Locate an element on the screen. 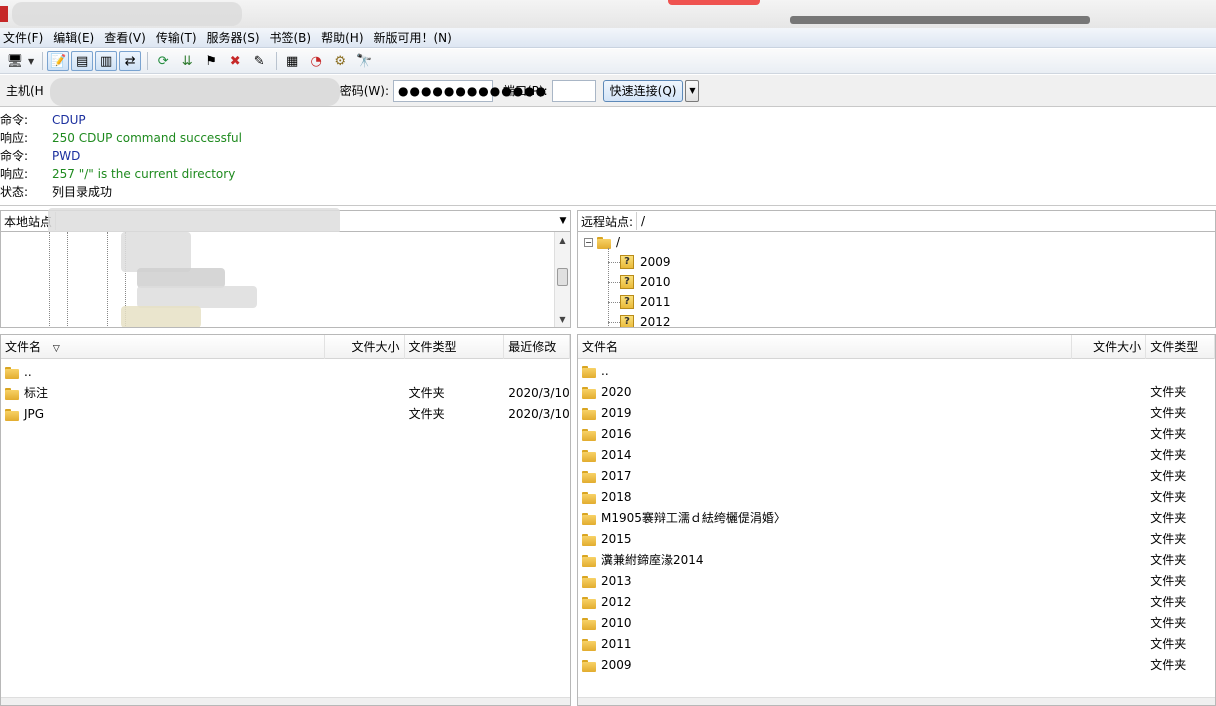 The image size is (1216, 706). remote-col-type: 文件类型 is located at coordinates (1180, 347).